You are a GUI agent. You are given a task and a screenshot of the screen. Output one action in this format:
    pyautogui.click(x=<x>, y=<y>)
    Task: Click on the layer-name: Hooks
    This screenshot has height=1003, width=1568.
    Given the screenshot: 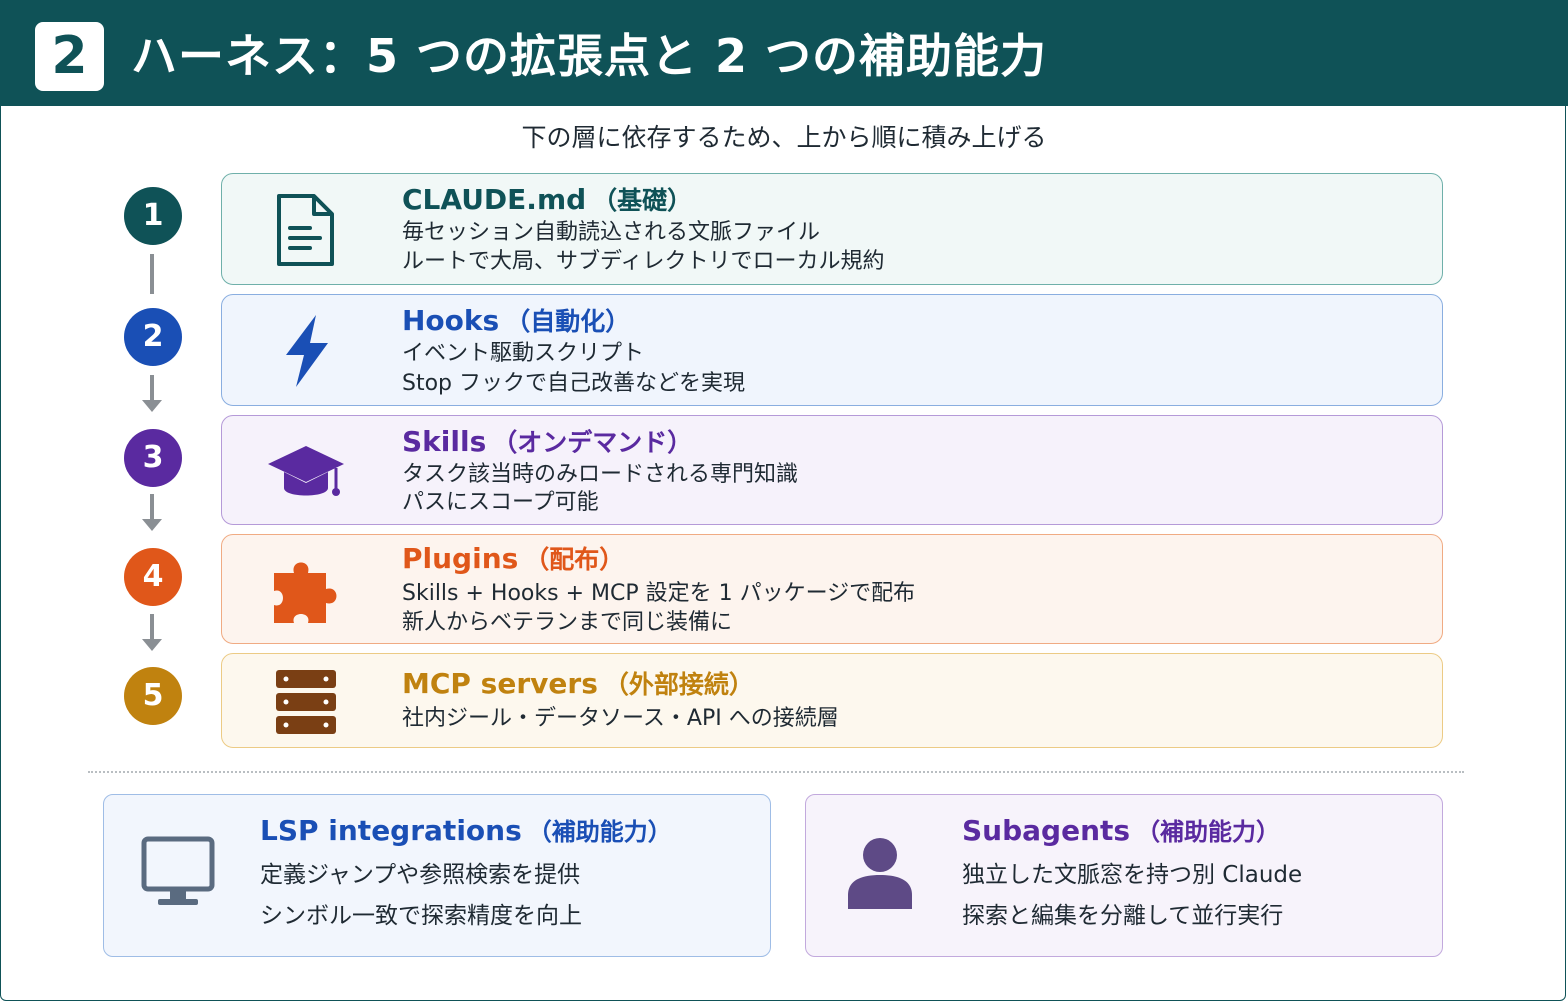 What is the action you would take?
    pyautogui.click(x=451, y=320)
    